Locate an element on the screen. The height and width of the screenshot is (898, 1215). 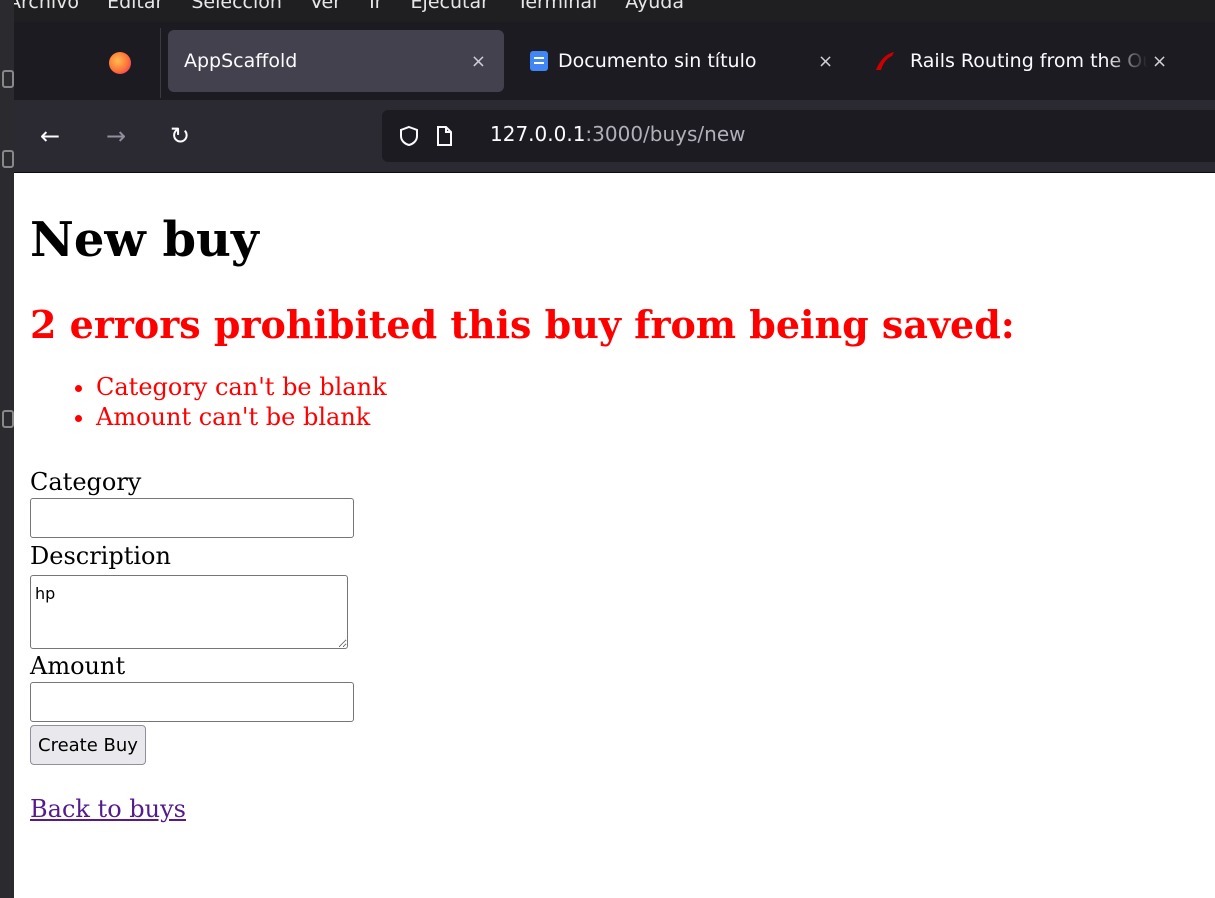
menu-ver: Ver is located at coordinates (325, 6).